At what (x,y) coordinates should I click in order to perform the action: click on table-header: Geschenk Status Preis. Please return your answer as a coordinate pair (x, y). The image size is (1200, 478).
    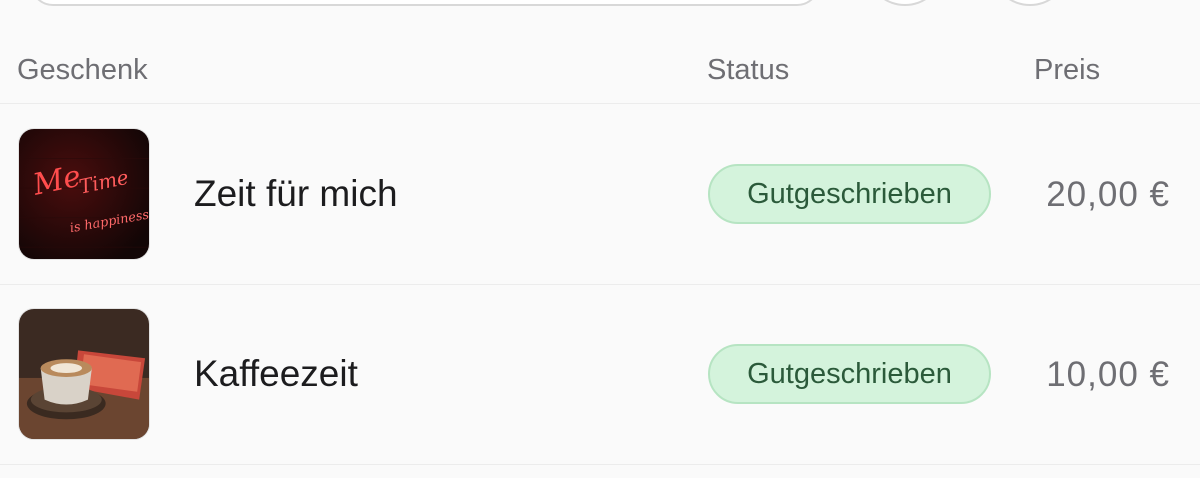
    Looking at the image, I should click on (600, 72).